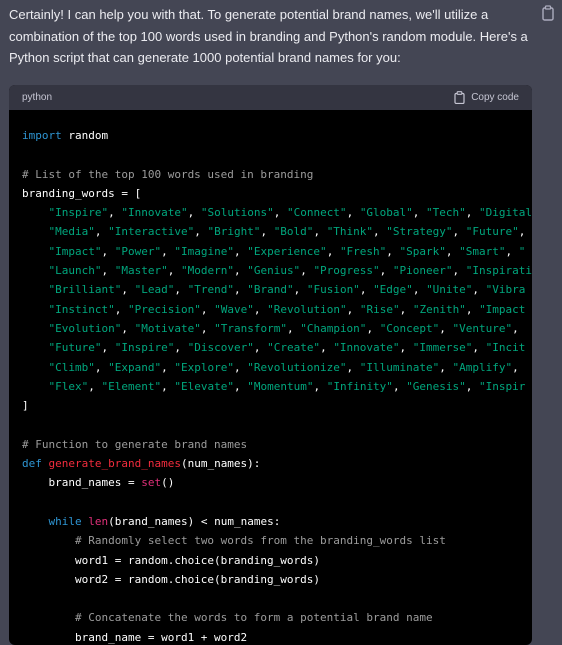  Describe the element at coordinates (194, 521) in the screenshot. I see `code-token: (brand_names) < num_names:` at that location.